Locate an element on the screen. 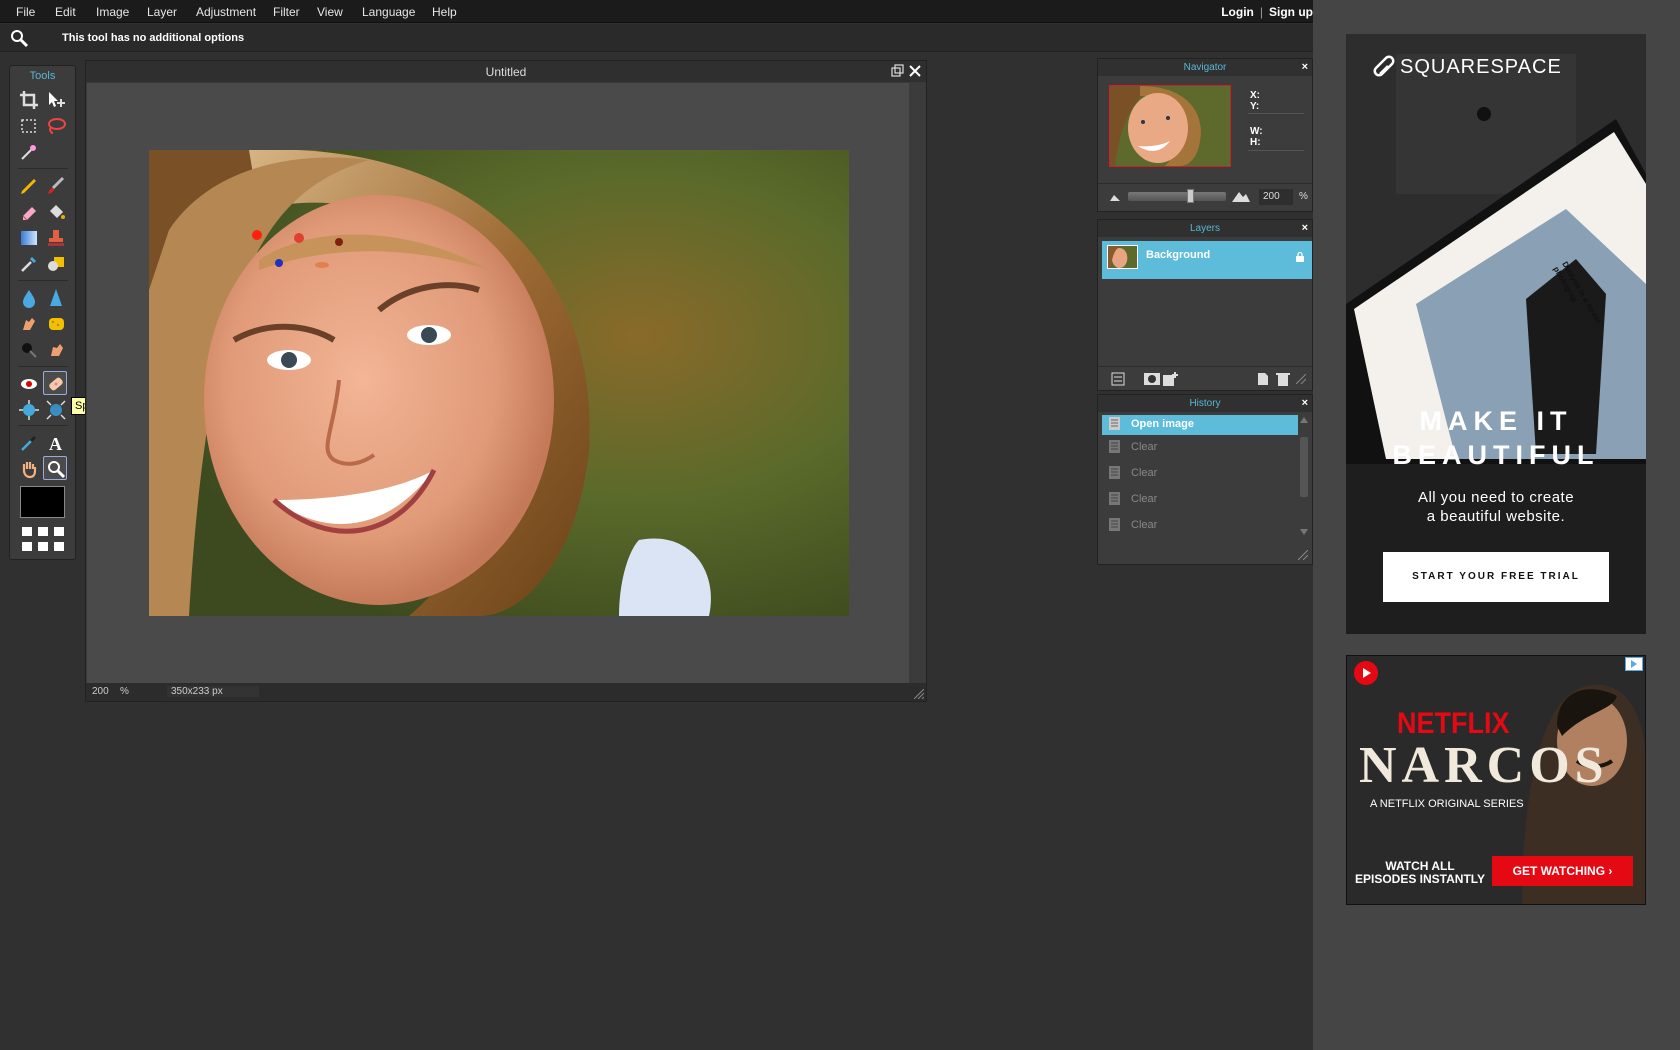 The width and height of the screenshot is (1680, 1050). navigator-zoom-input: 200 is located at coordinates (1276, 197).